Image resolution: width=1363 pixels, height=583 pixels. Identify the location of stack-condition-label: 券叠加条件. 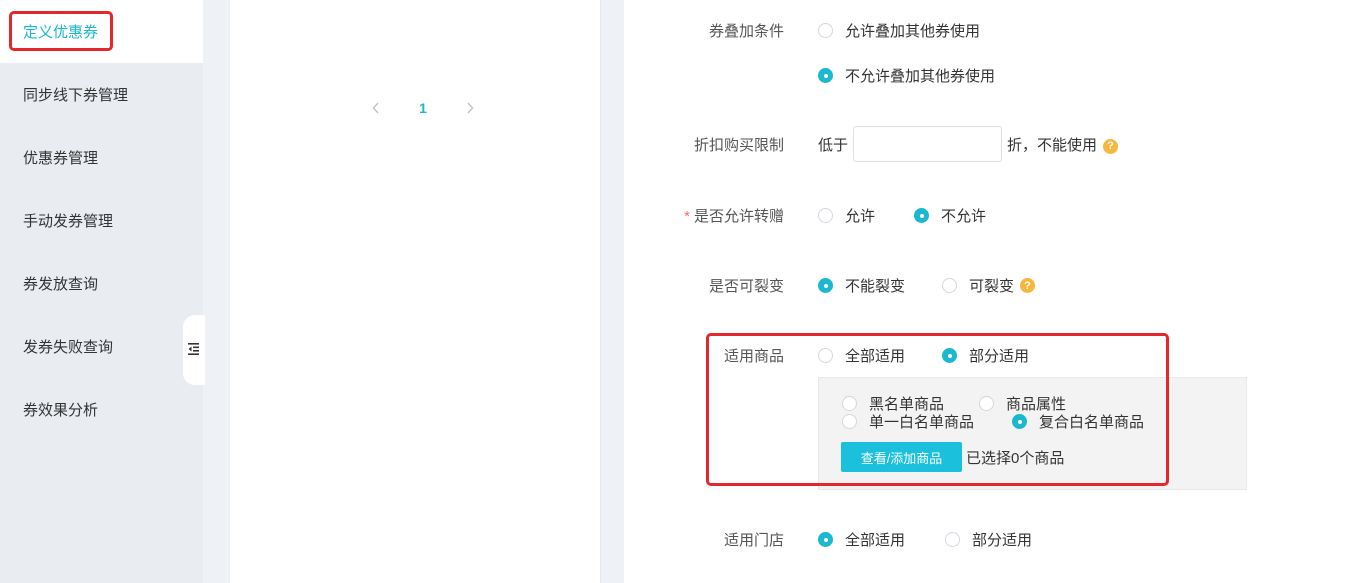
(746, 31).